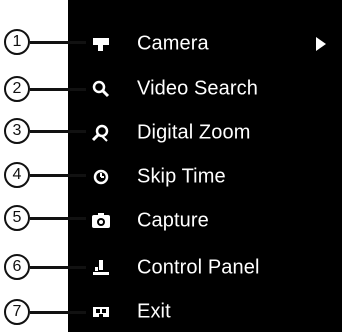 Image resolution: width=342 pixels, height=334 pixels. Describe the element at coordinates (17, 89) in the screenshot. I see `callout-number: 2` at that location.